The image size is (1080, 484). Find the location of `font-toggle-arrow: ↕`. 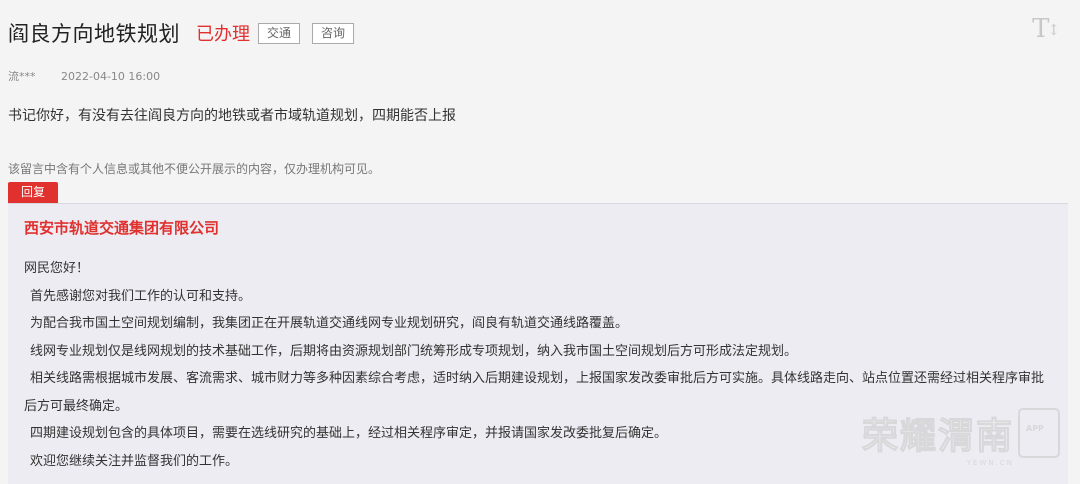

font-toggle-arrow: ↕ is located at coordinates (1053, 30).